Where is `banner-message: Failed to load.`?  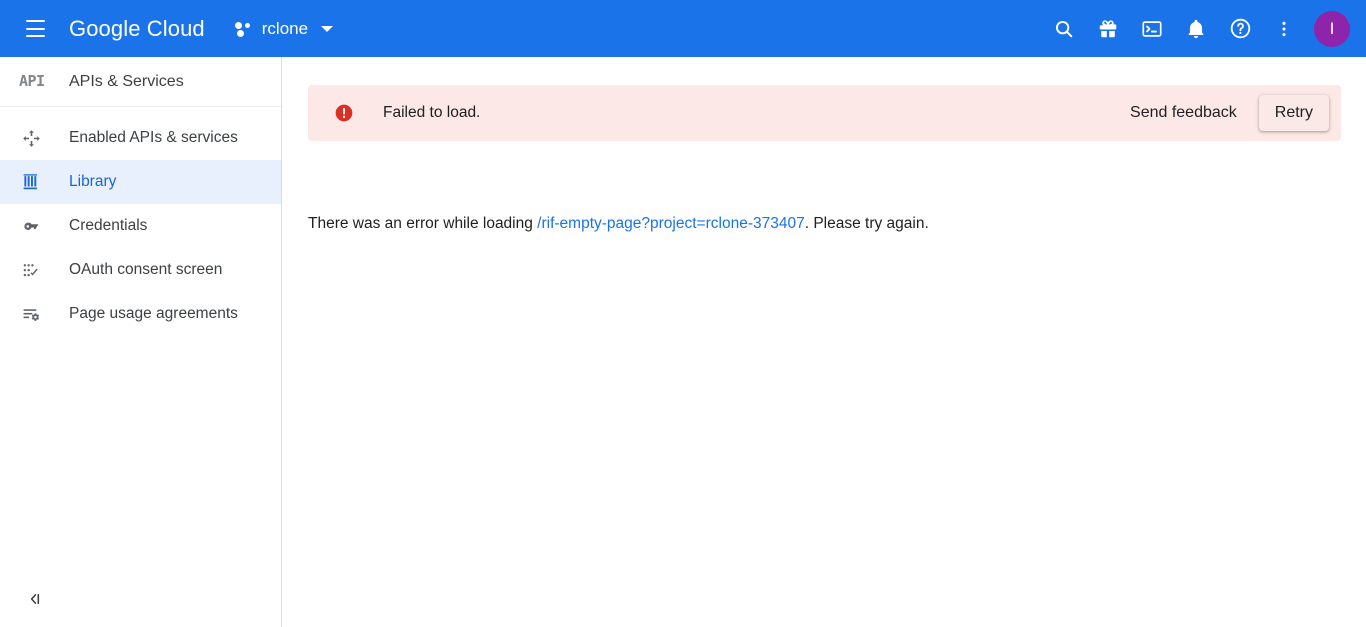
banner-message: Failed to load. is located at coordinates (432, 112).